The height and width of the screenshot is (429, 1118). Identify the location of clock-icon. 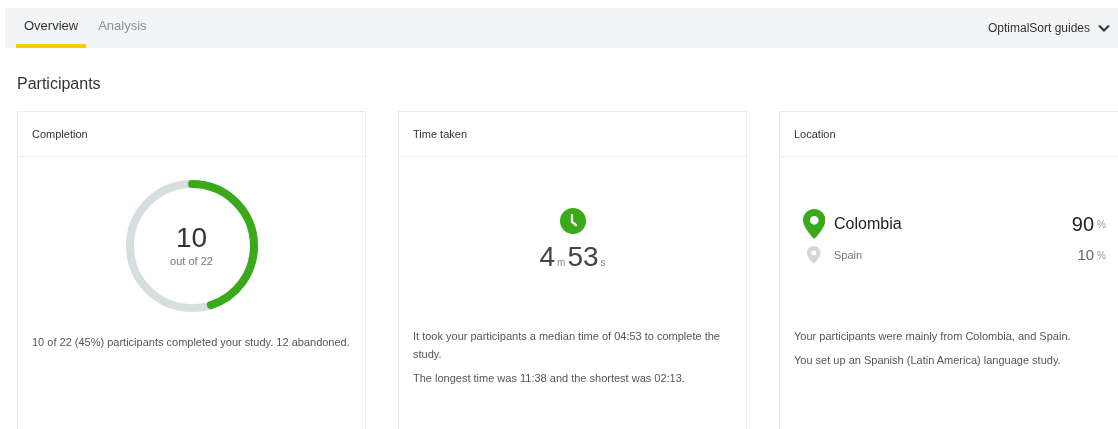
(572, 221).